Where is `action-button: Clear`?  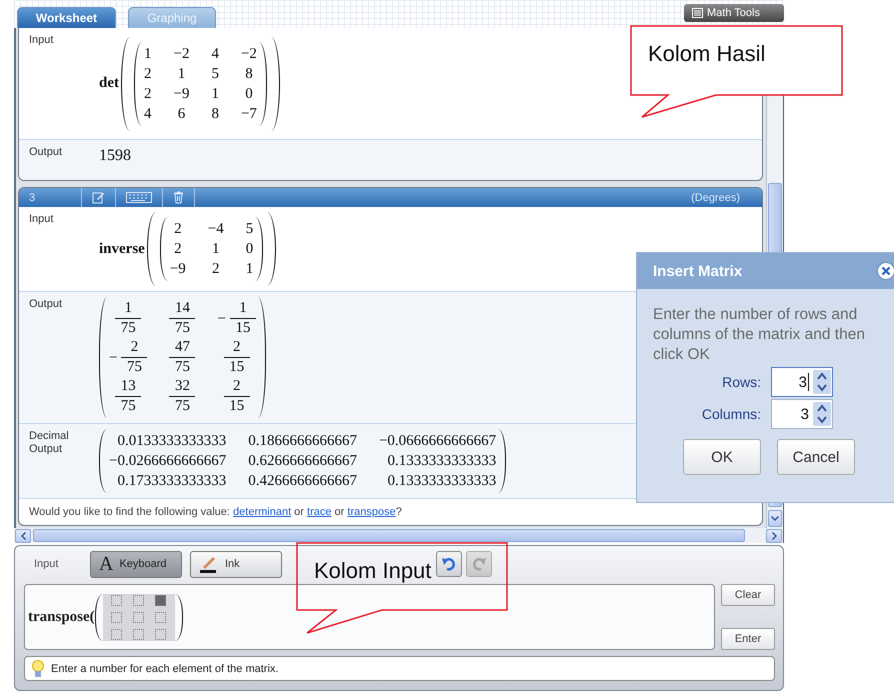 action-button: Clear is located at coordinates (748, 595).